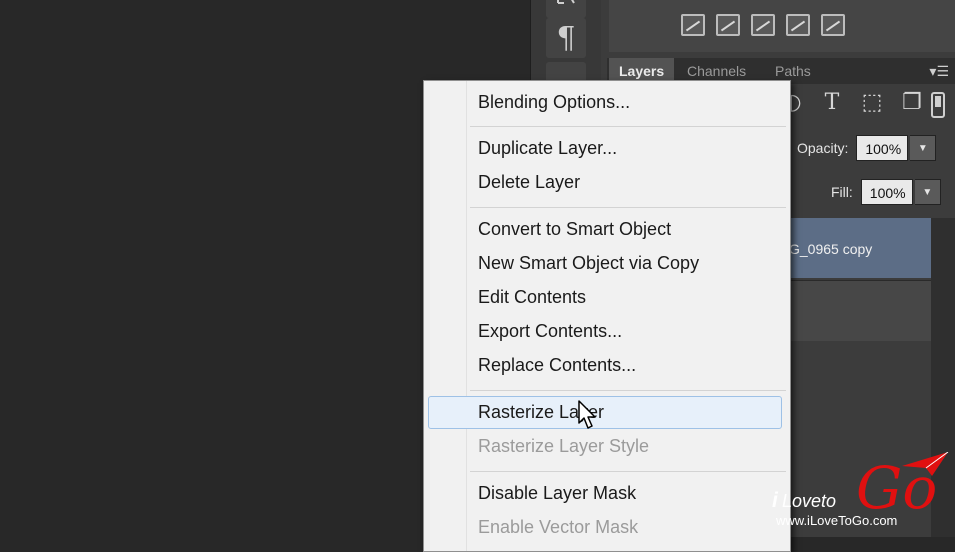 This screenshot has width=955, height=552. I want to click on paragraph-tool-icon: ¶, so click(566, 38).